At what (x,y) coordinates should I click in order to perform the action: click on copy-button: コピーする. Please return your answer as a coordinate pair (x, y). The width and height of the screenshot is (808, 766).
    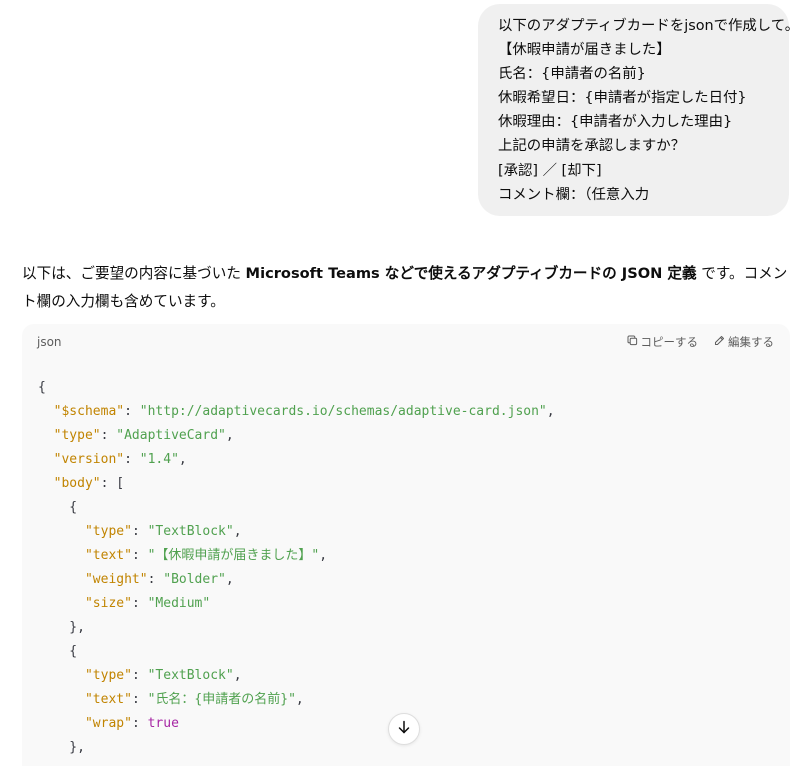
    Looking at the image, I should click on (663, 342).